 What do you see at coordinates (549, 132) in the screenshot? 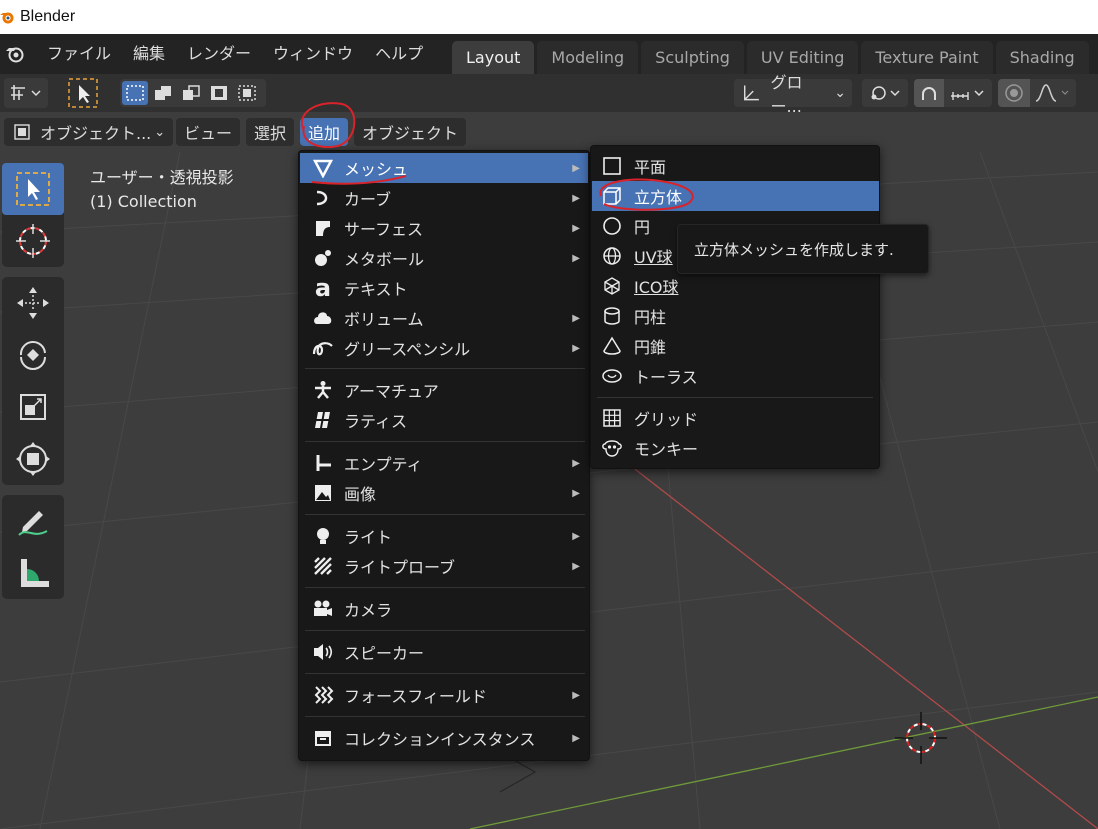
I see `viewport-header: オブジェクト... ⌄ ビュー 選択 追加 オブジェクト` at bounding box center [549, 132].